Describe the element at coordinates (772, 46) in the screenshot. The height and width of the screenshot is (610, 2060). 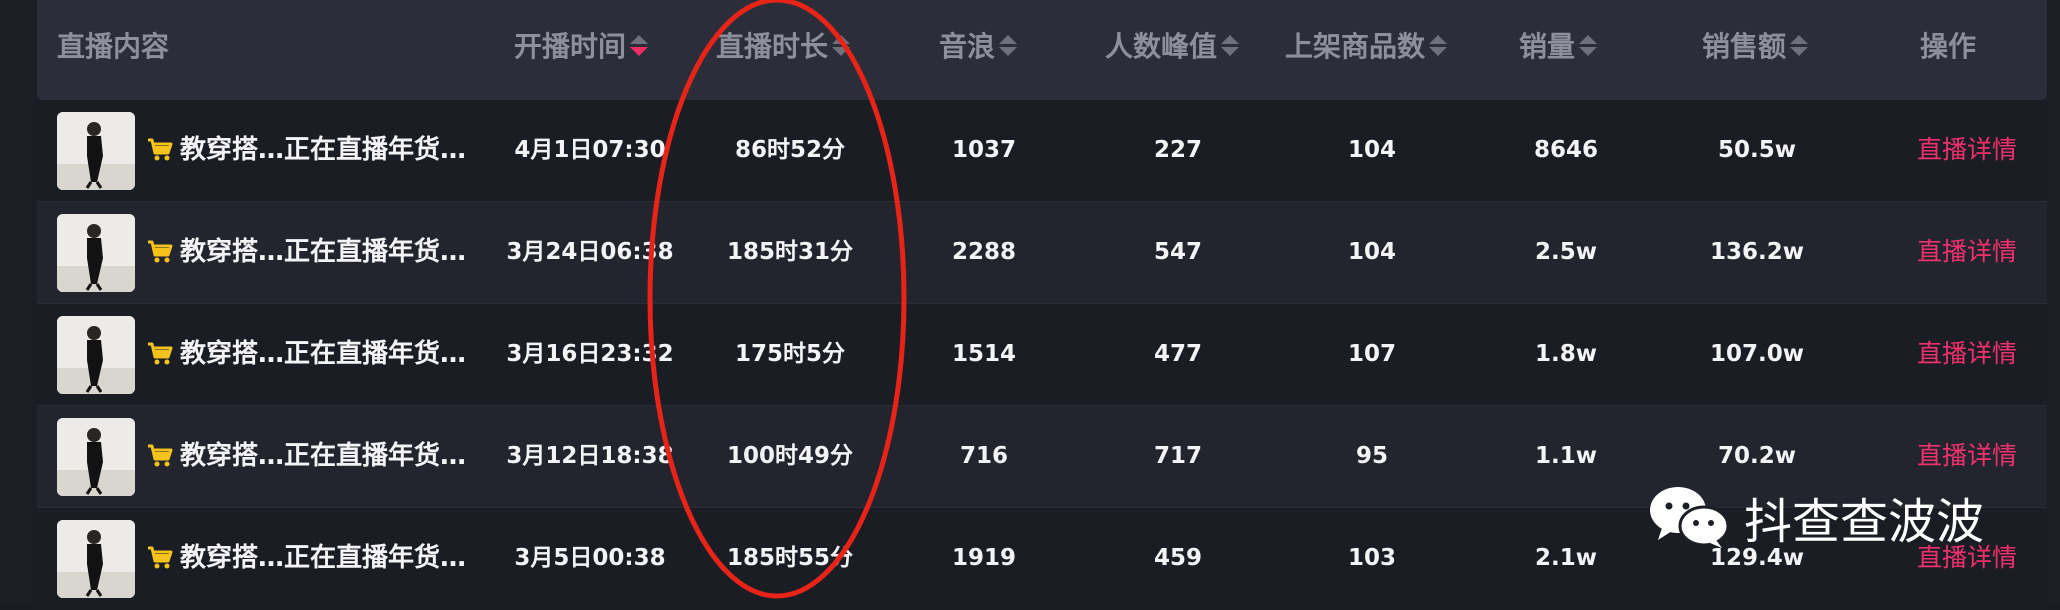
I see `header-duration-label: 直播时长` at that location.